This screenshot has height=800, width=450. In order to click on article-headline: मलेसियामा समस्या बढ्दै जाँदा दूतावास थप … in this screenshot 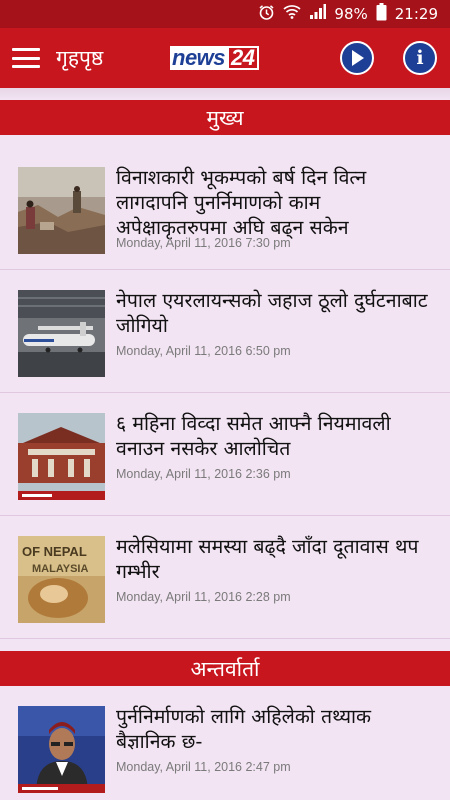, I will do `click(267, 559)`.